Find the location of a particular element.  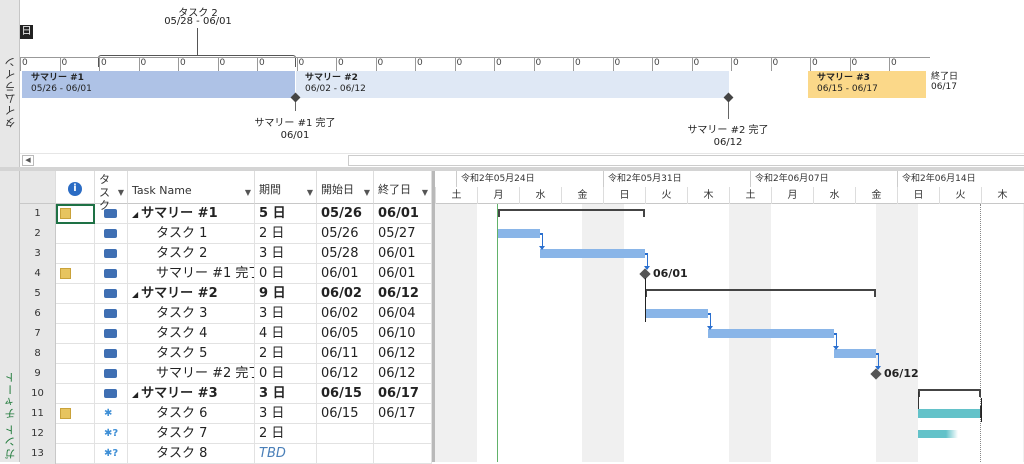

duration-cell: 9 日 is located at coordinates (286, 294).